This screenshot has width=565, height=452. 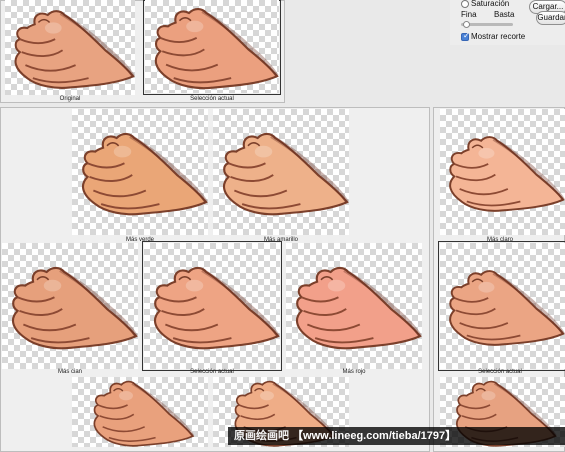 I want to click on watermark-url: 【www.lineeg.com/tieba/1797】, so click(x=374, y=436).